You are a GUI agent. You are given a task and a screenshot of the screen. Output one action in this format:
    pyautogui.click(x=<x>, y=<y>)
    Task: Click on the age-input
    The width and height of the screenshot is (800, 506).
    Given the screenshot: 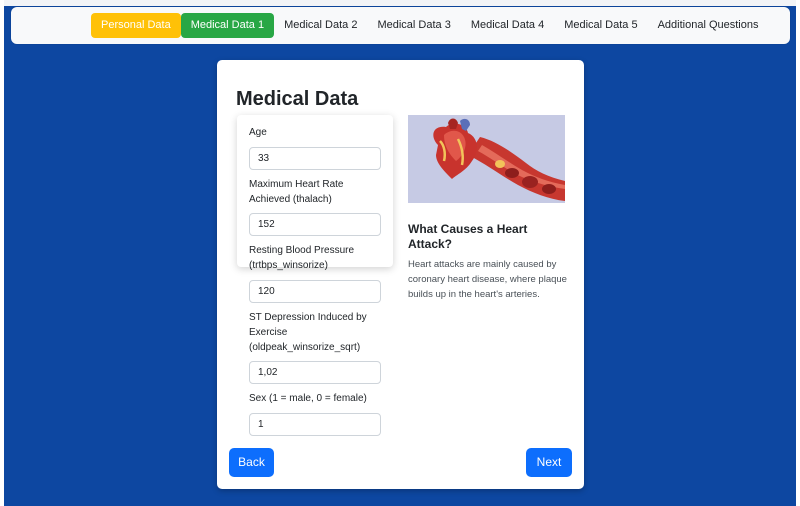 What is the action you would take?
    pyautogui.click(x=315, y=158)
    